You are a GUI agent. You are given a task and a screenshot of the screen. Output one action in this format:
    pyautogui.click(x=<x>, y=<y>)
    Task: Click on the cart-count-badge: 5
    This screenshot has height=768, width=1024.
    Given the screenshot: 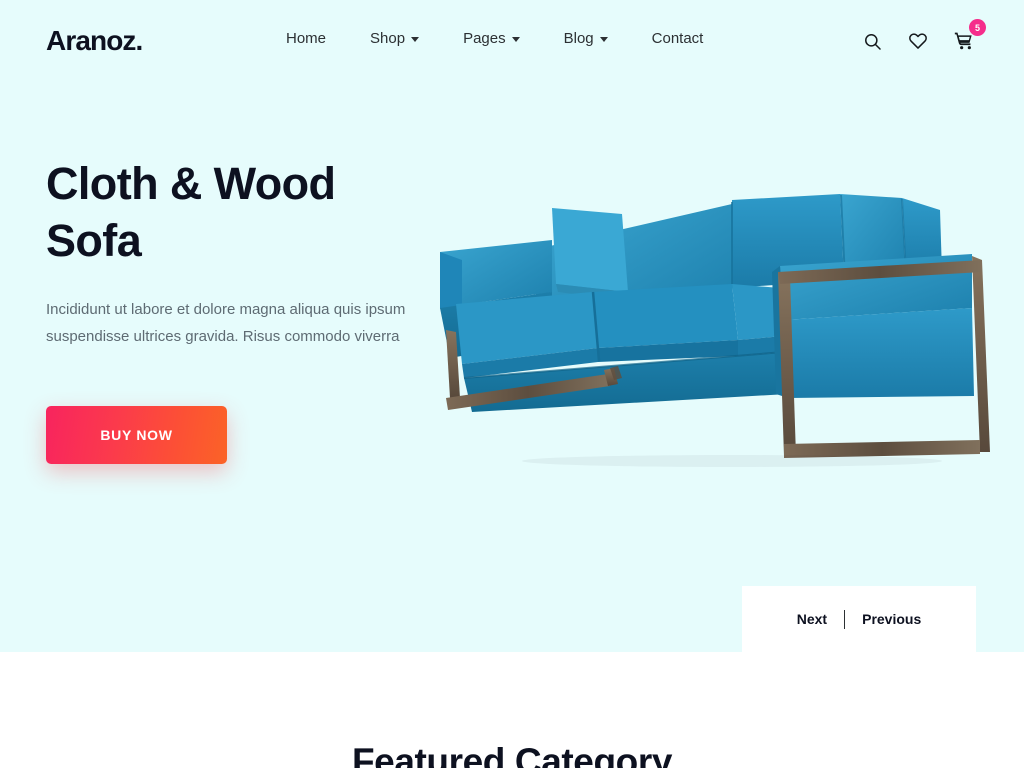 What is the action you would take?
    pyautogui.click(x=977, y=27)
    